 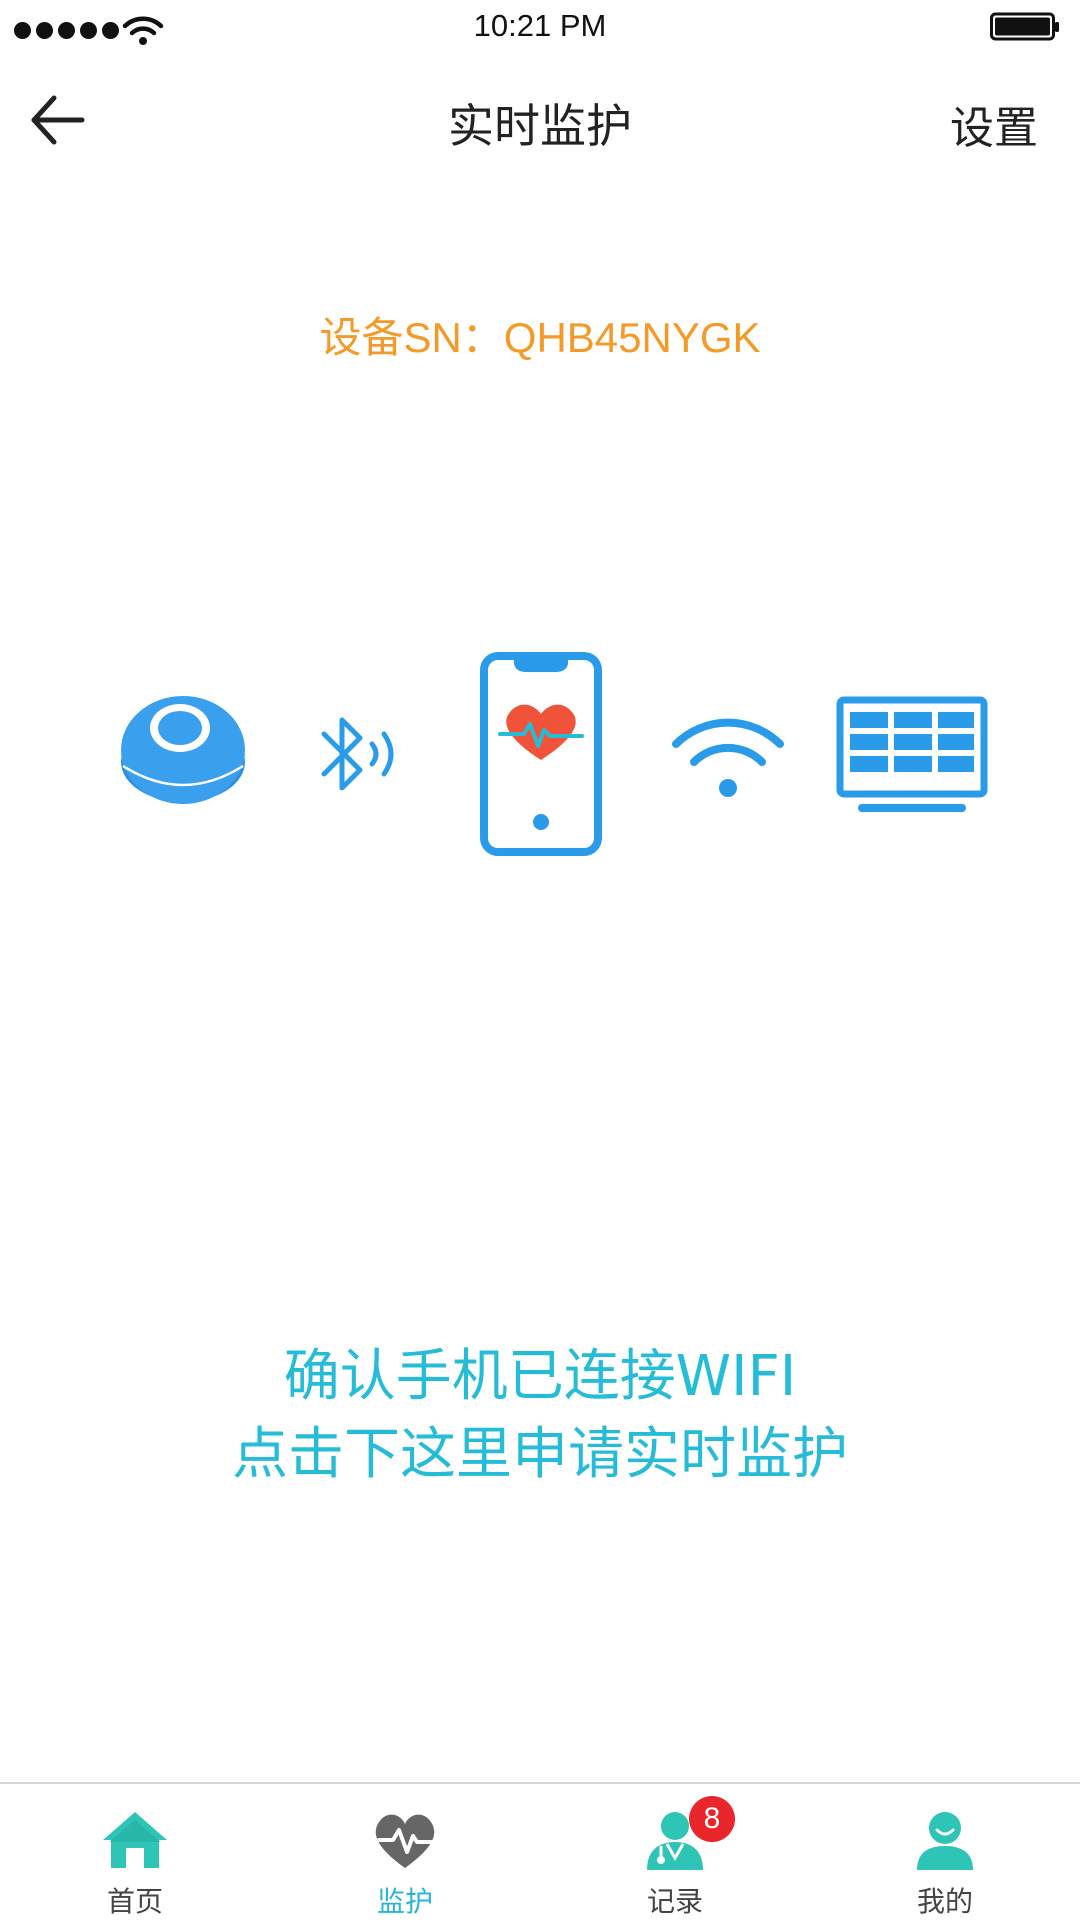 I want to click on instruction-line-1: 确认手机已连接WIFI, so click(x=540, y=1376).